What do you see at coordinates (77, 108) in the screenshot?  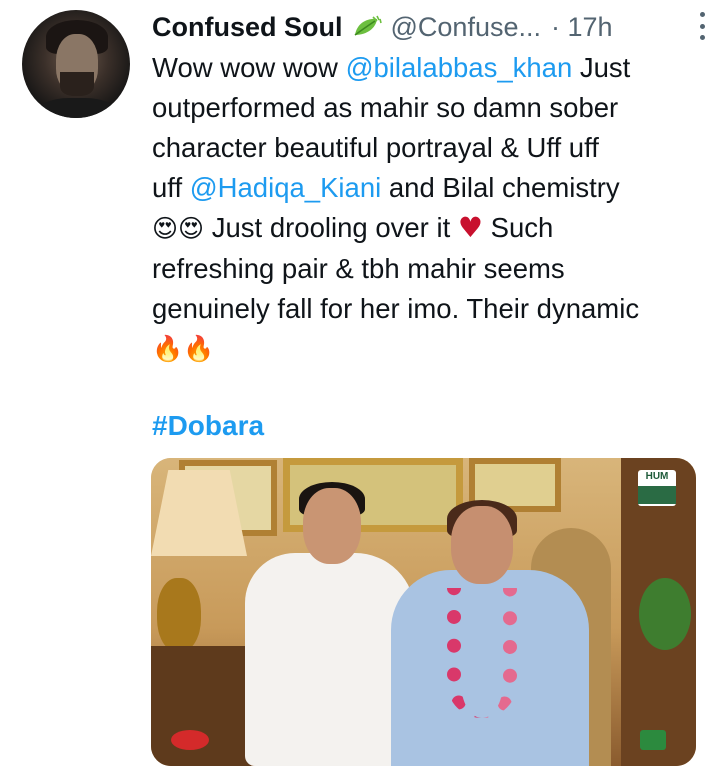 I see `avatar-body` at bounding box center [77, 108].